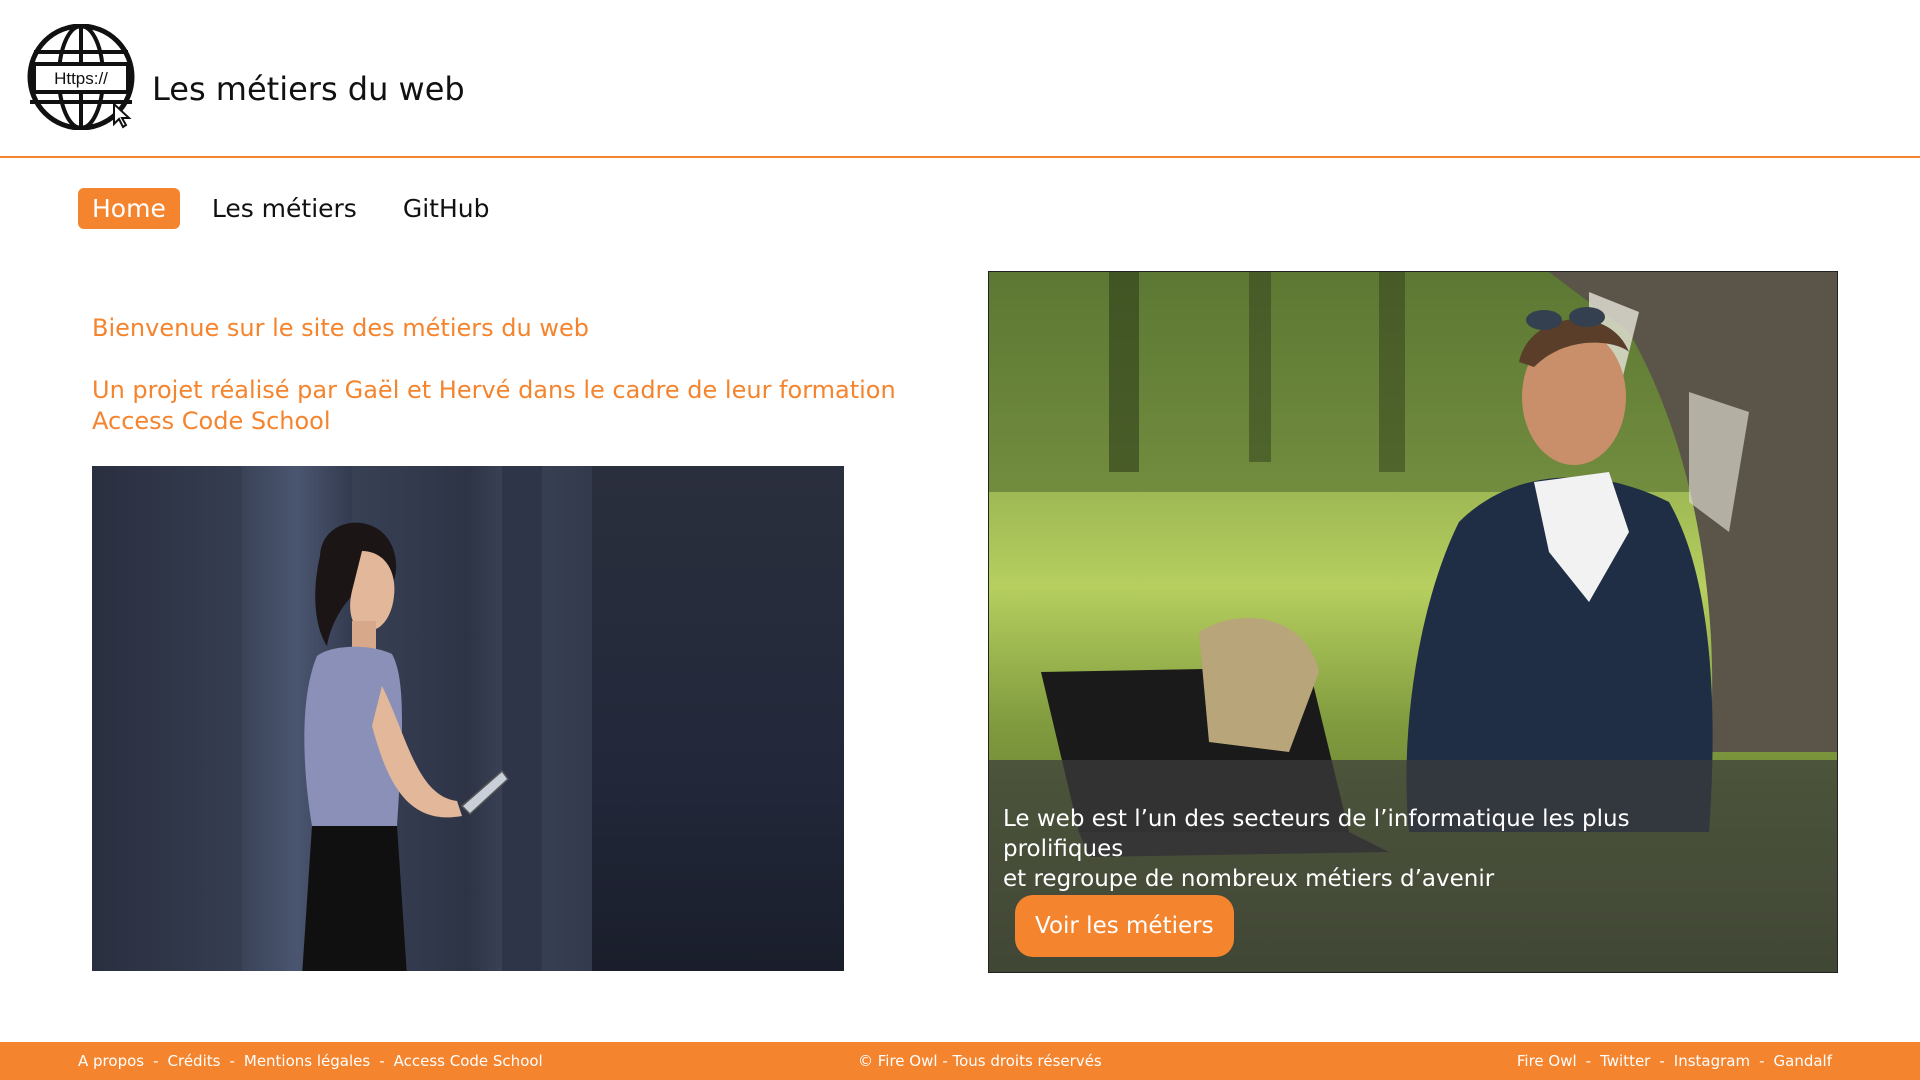 The width and height of the screenshot is (1920, 1080). What do you see at coordinates (111, 1061) in the screenshot?
I see `footer-link-a-propos: A propos` at bounding box center [111, 1061].